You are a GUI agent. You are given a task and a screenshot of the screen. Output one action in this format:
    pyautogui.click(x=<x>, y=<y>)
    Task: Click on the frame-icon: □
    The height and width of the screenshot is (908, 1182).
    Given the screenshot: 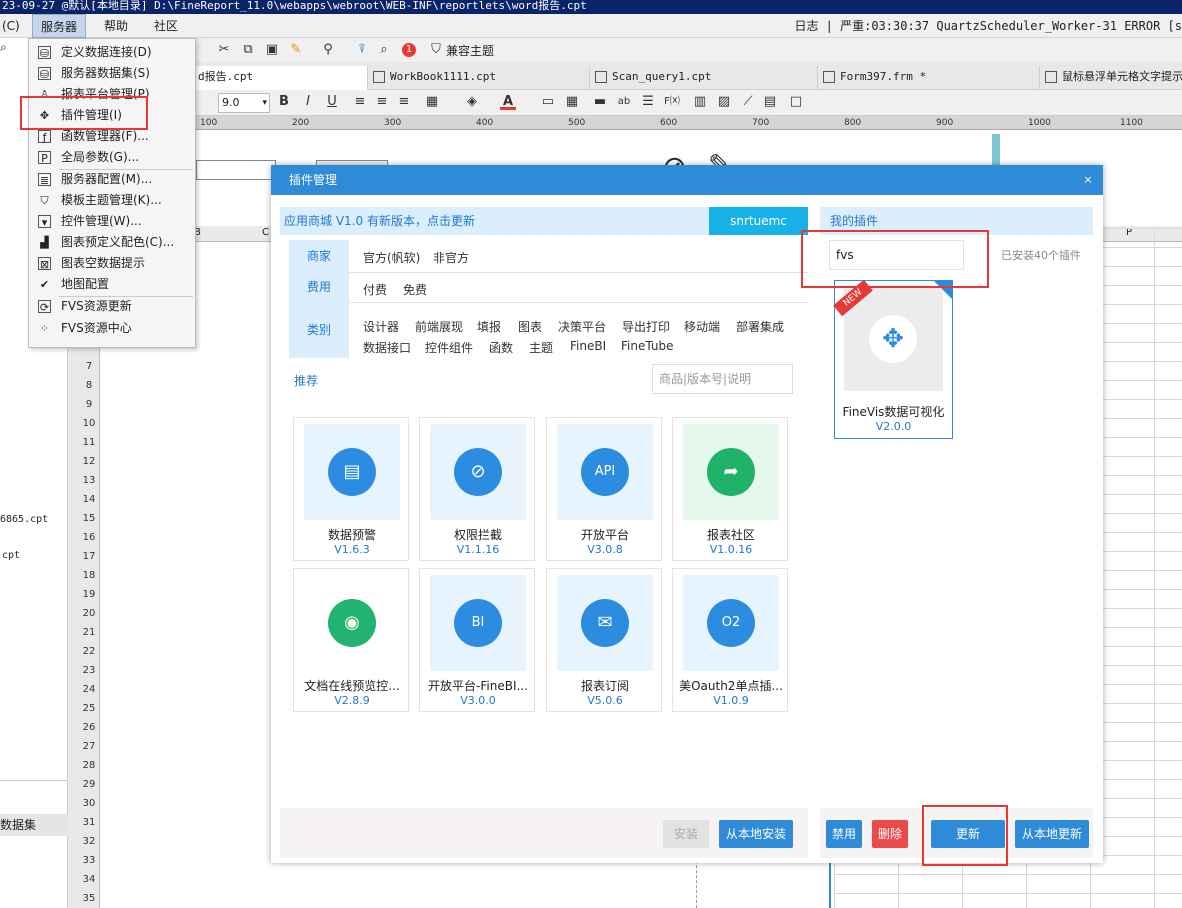 What is the action you would take?
    pyautogui.click(x=796, y=102)
    